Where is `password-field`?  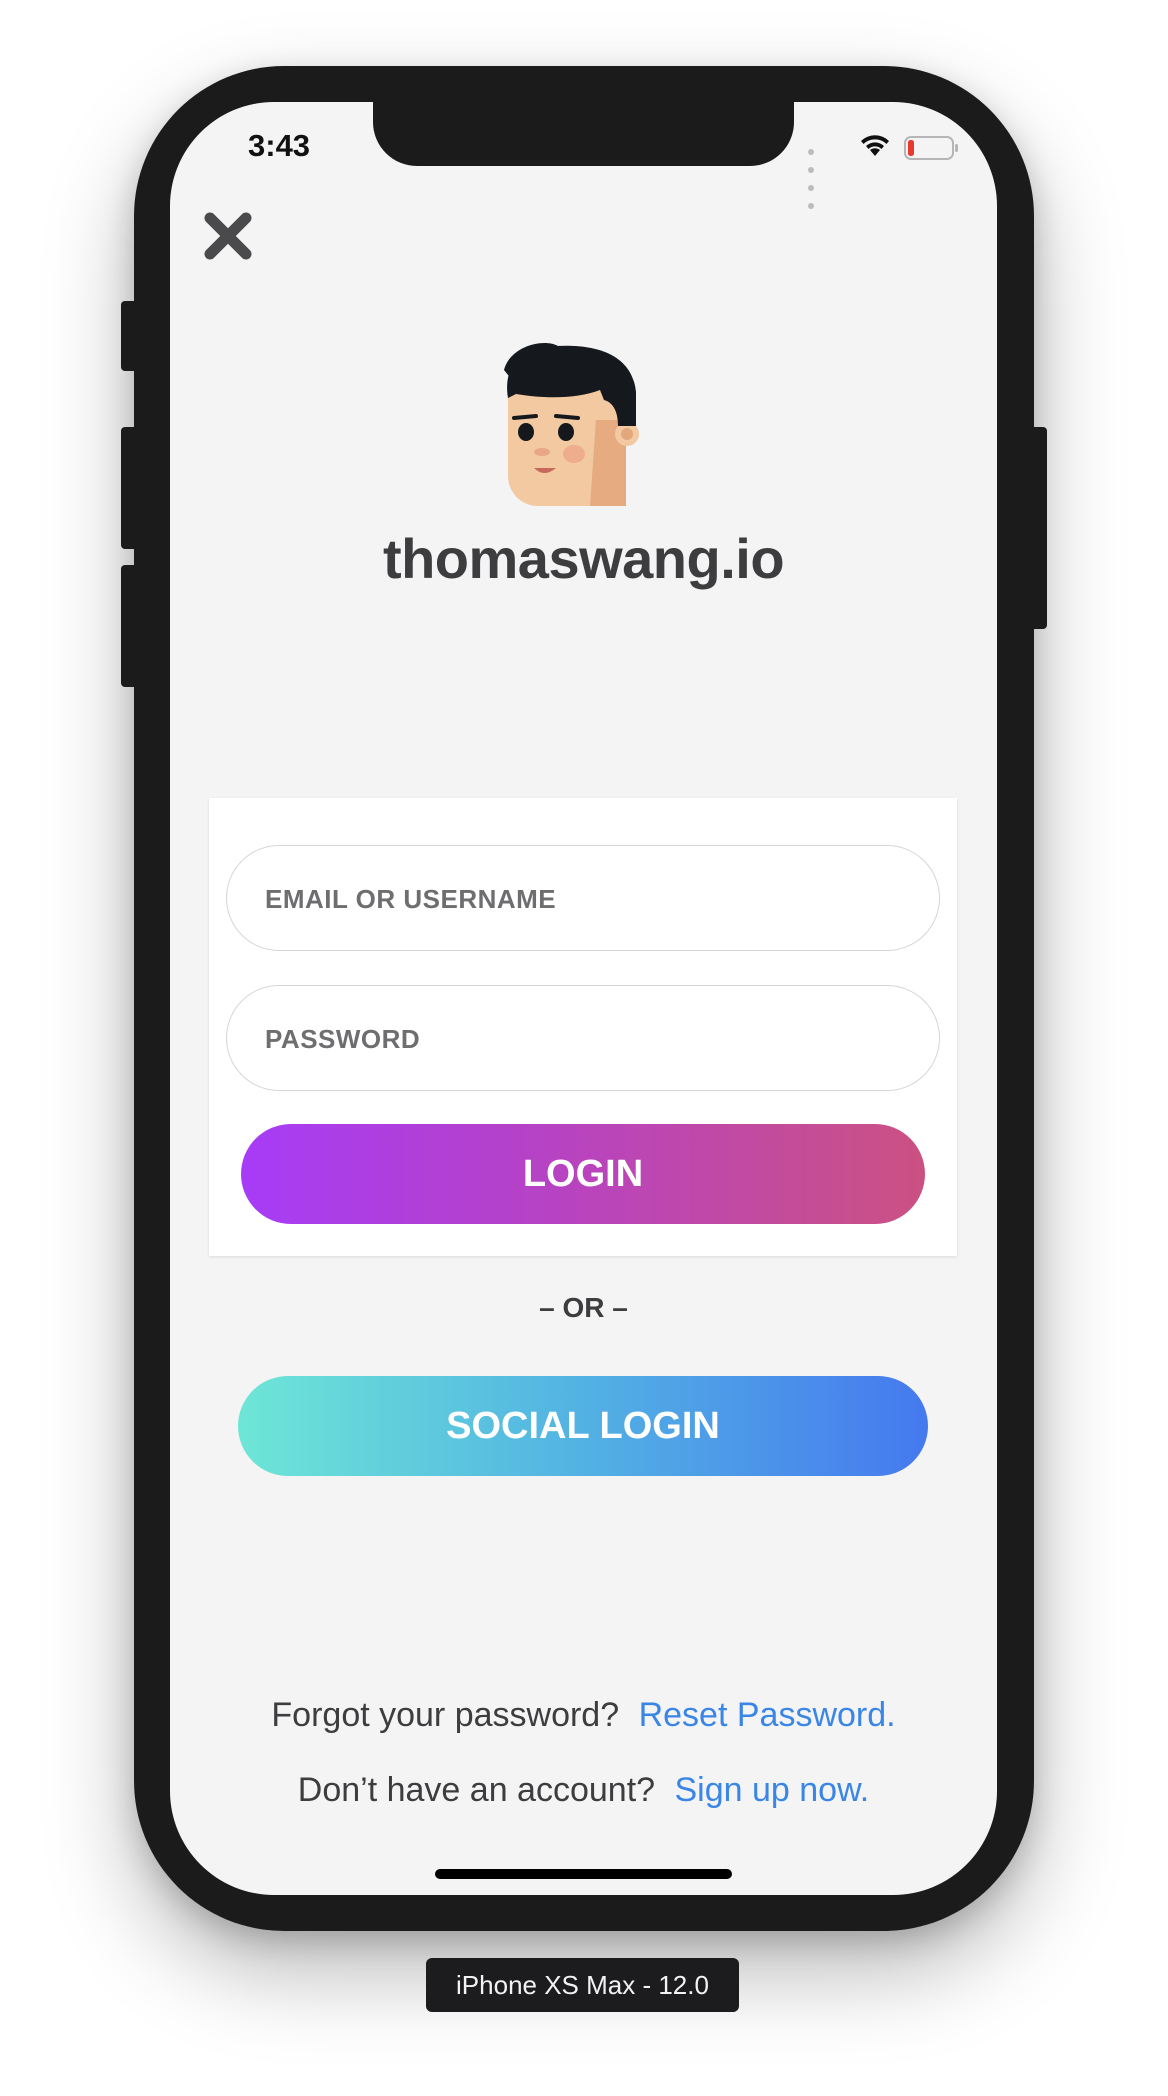
password-field is located at coordinates (585, 1039).